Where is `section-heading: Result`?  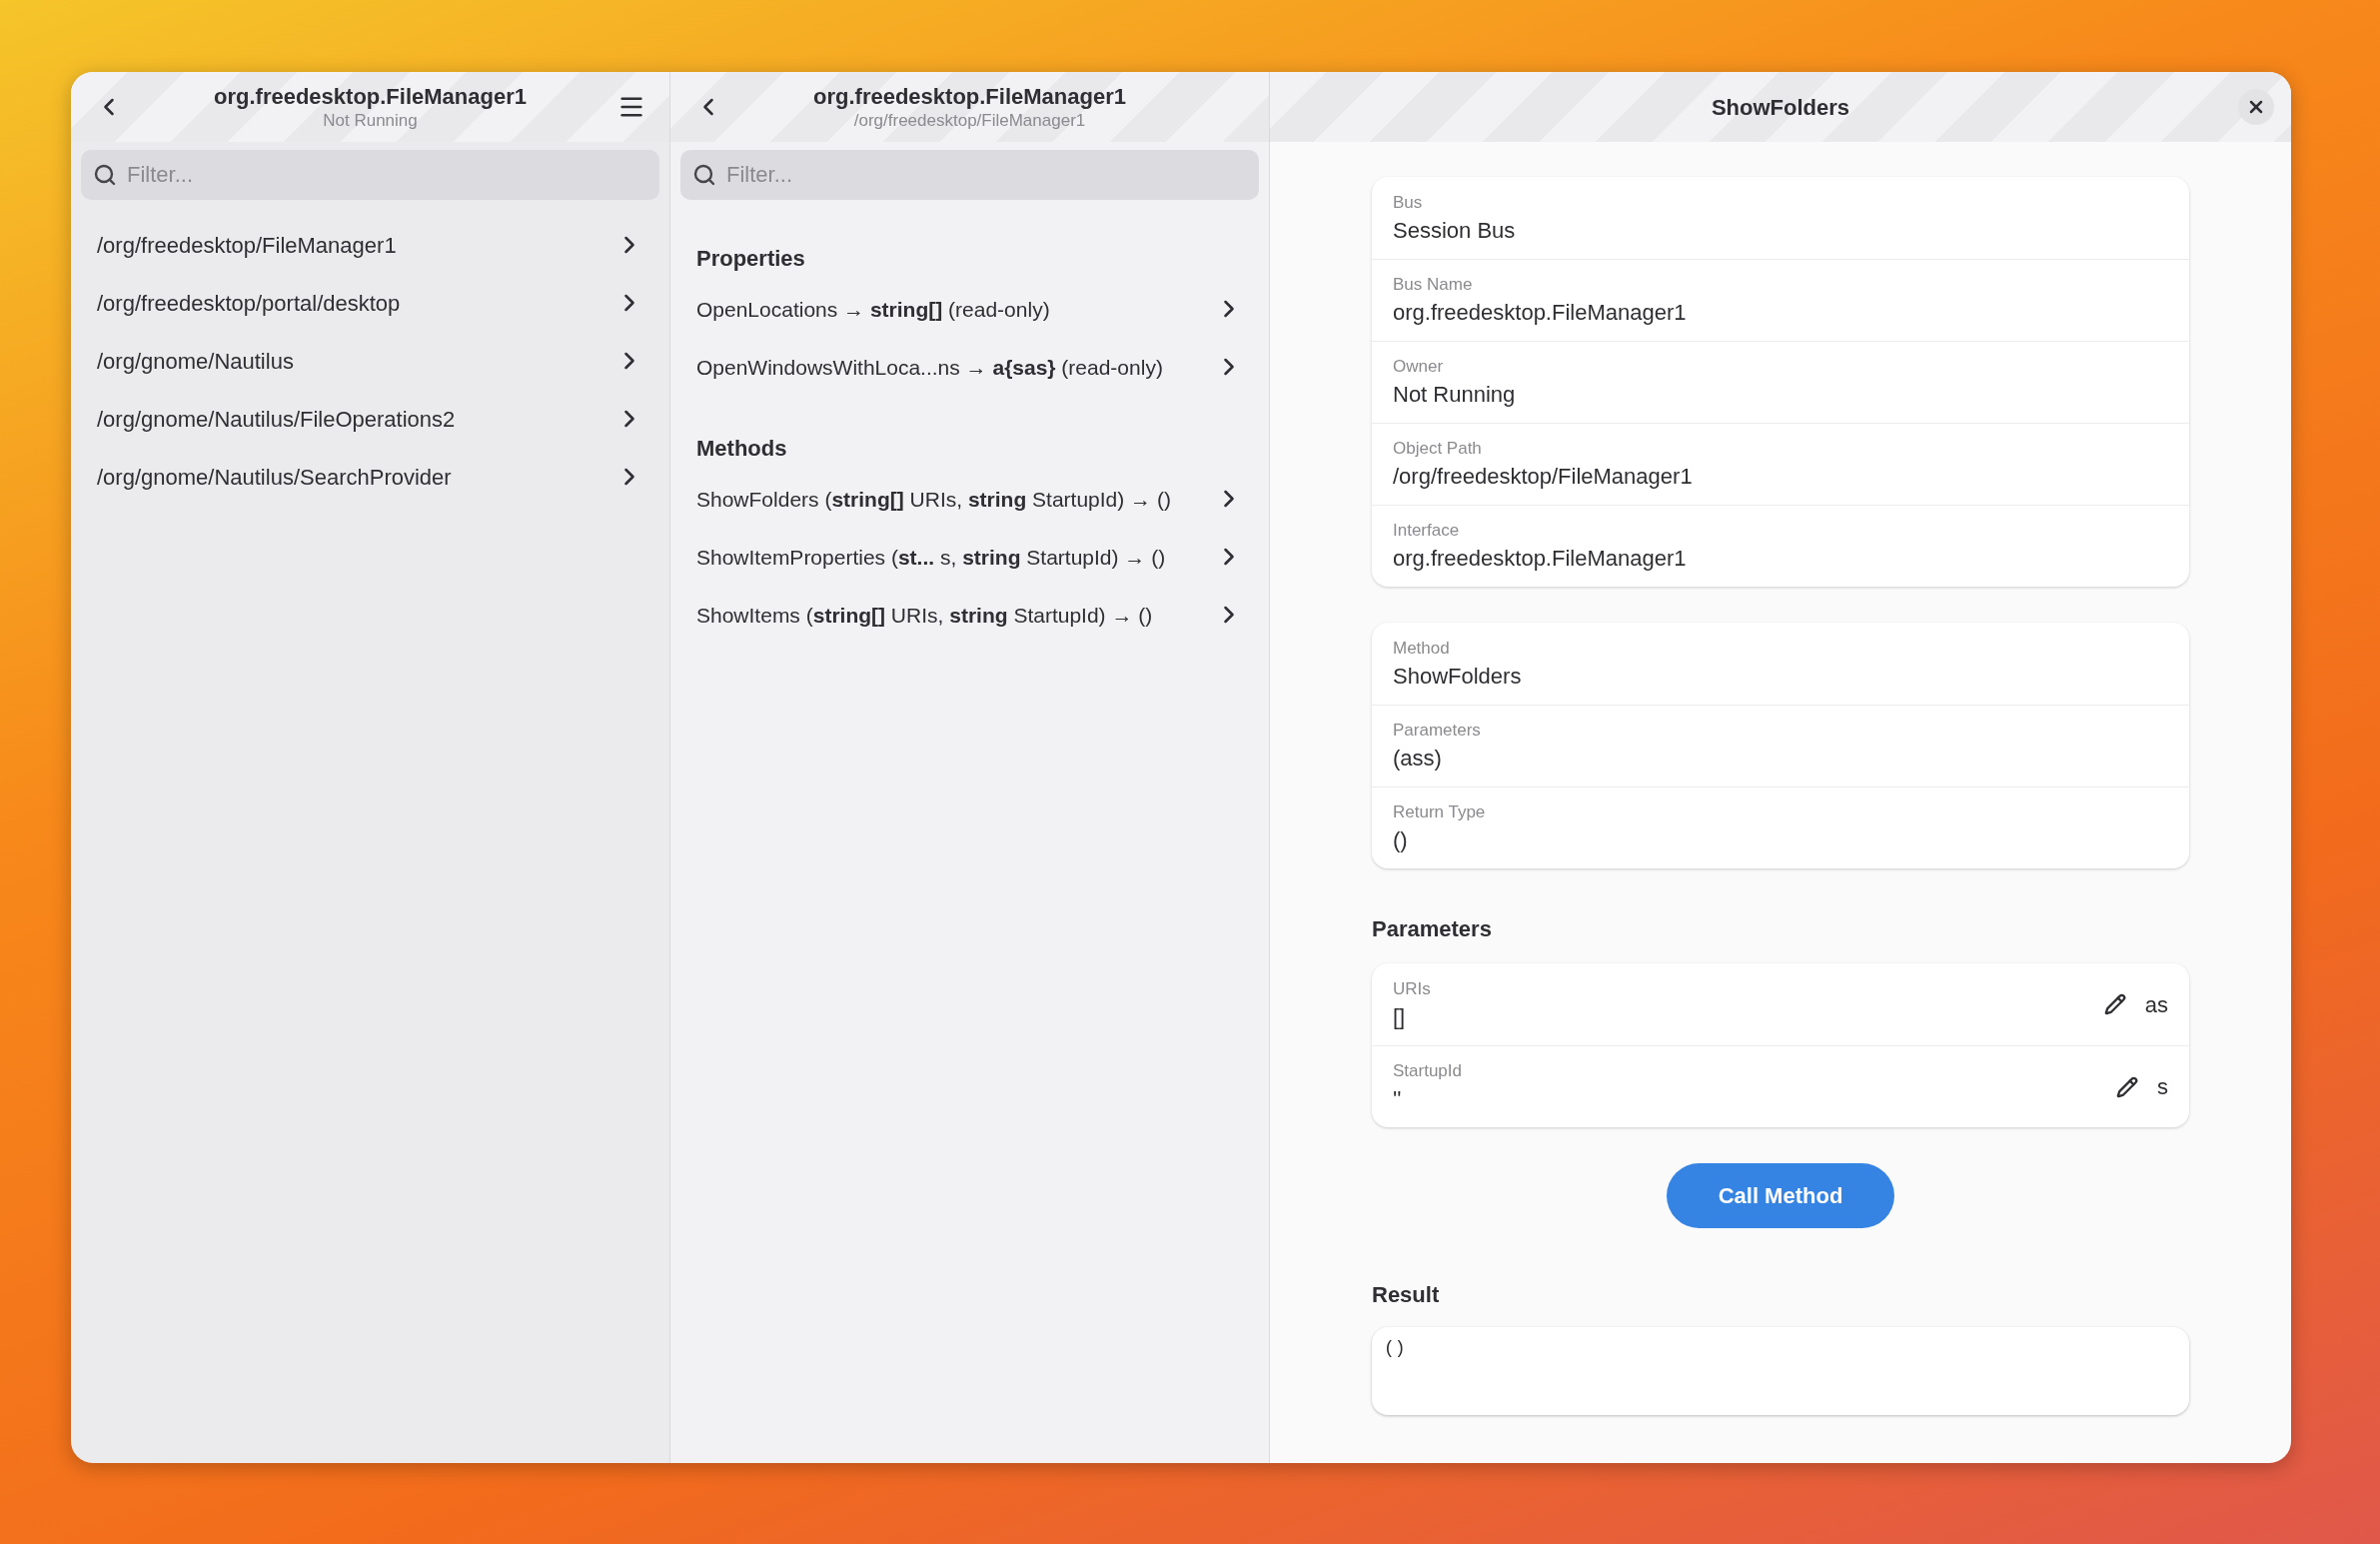
section-heading: Result is located at coordinates (1407, 1295).